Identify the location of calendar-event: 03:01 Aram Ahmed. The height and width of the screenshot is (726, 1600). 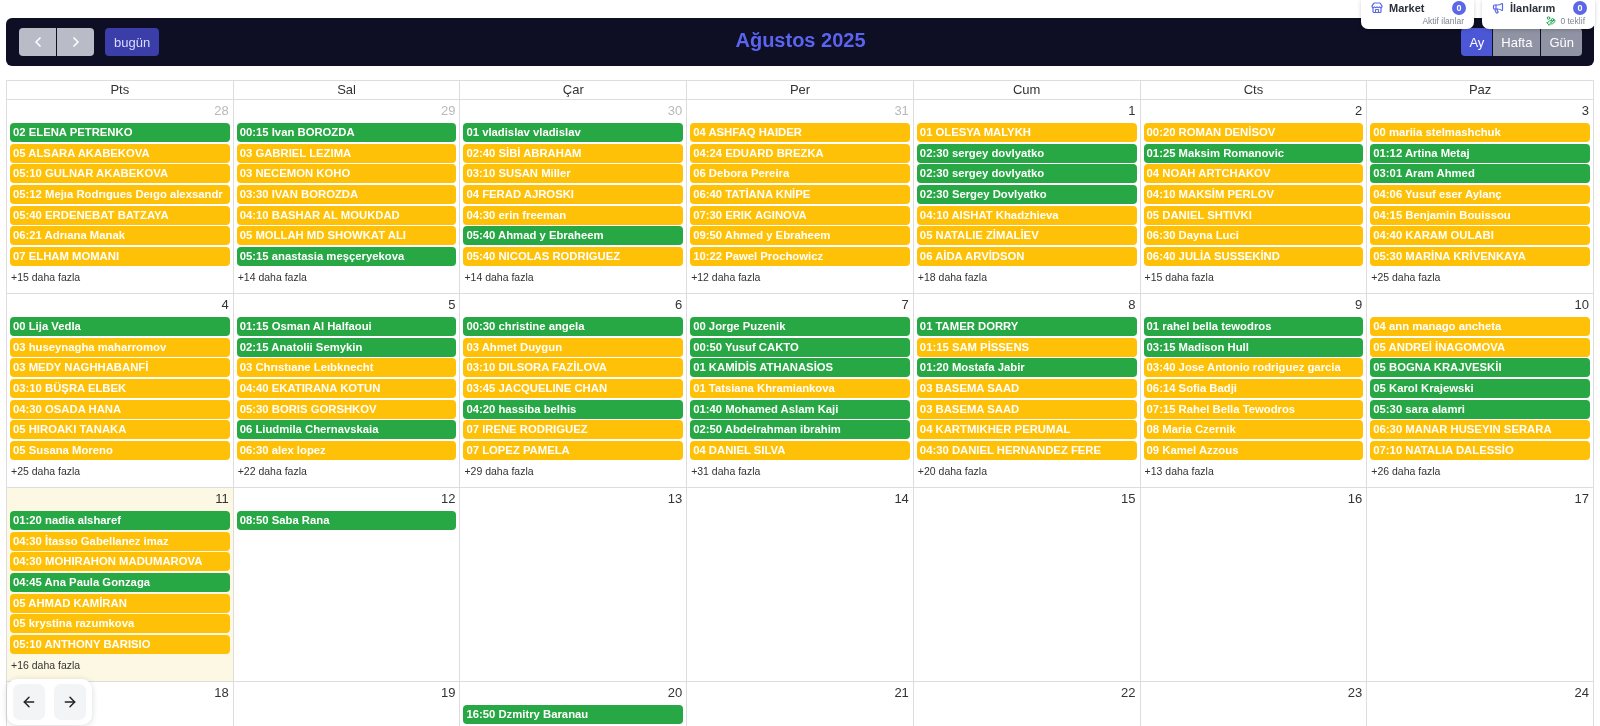
(1480, 174).